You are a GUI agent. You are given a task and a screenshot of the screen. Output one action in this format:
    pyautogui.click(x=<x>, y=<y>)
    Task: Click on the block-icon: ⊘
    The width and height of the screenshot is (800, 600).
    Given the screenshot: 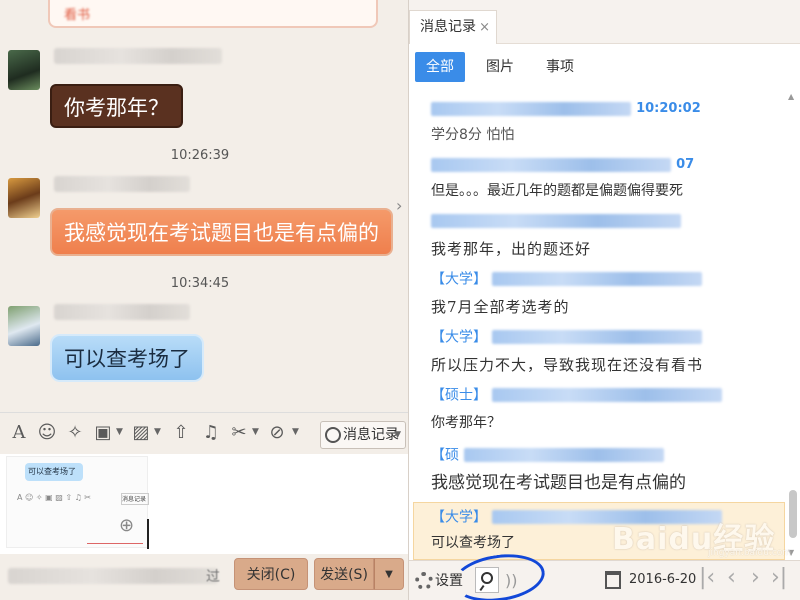 What is the action you would take?
    pyautogui.click(x=277, y=433)
    